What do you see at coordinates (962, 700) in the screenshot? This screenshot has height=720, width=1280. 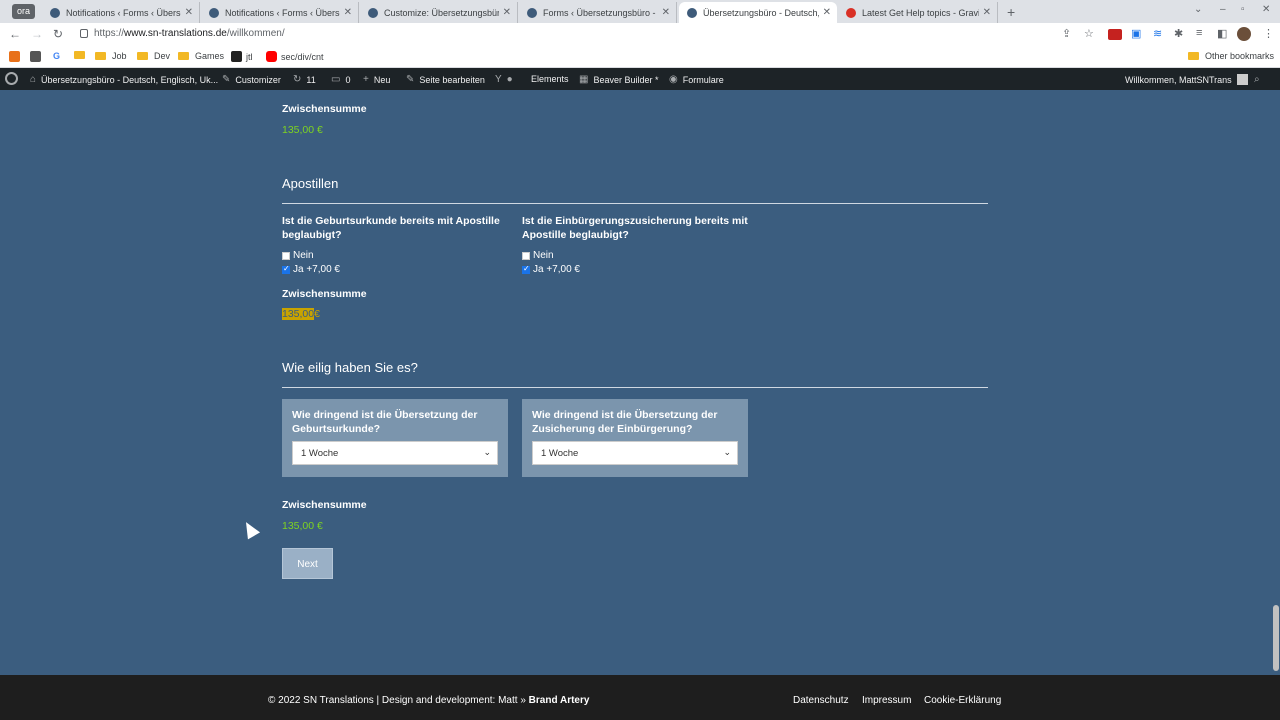 I see `footer-link-cookie: Cookie-Erklärung` at bounding box center [962, 700].